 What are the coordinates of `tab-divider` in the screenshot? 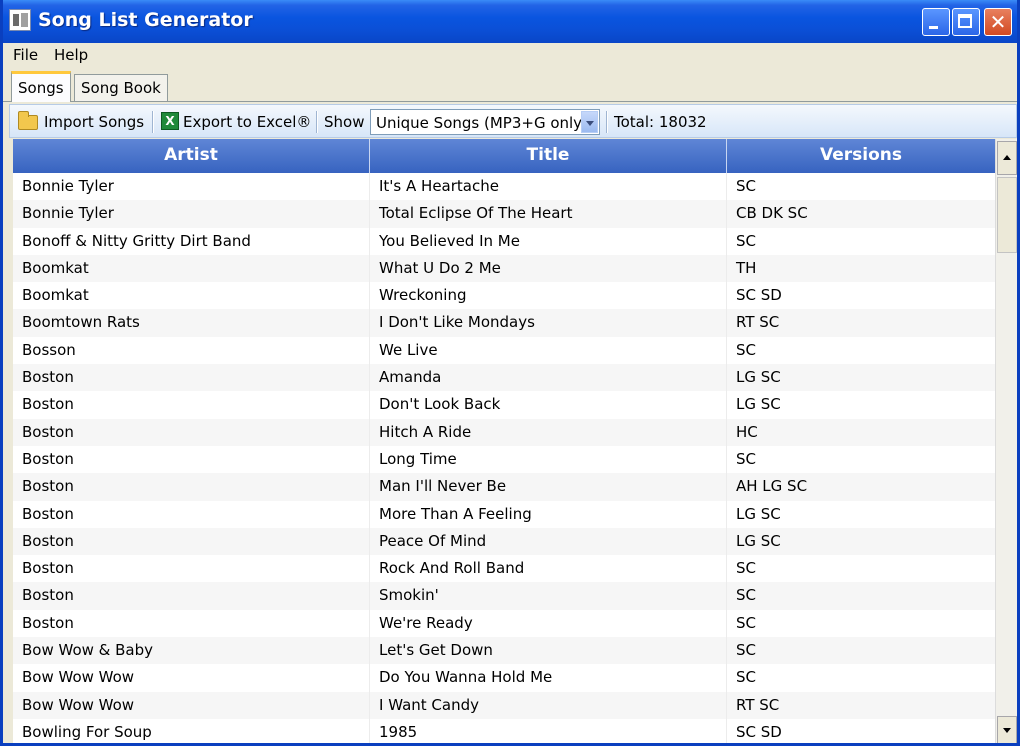 It's located at (510, 101).